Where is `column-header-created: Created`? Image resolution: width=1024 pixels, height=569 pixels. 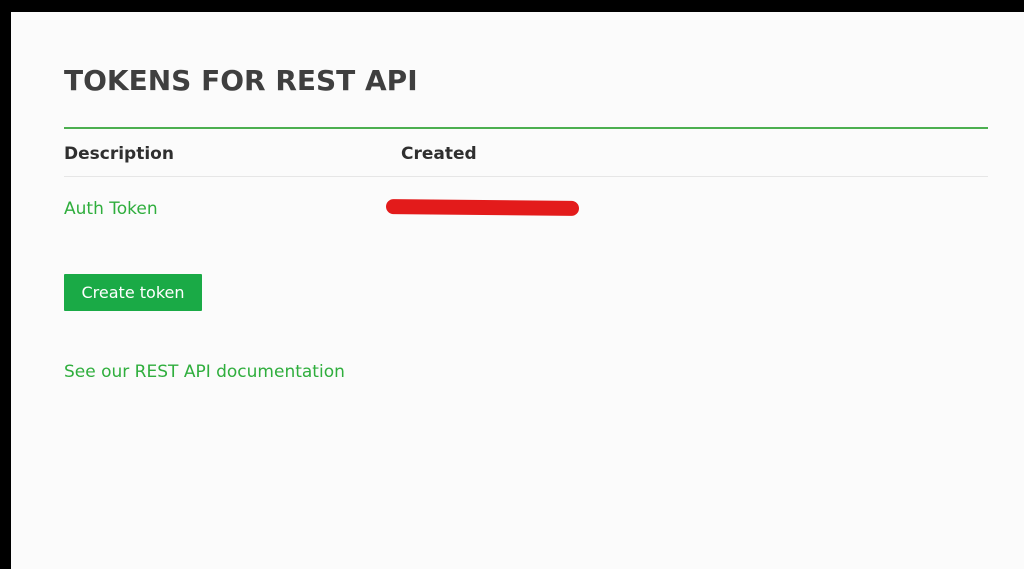
column-header-created: Created is located at coordinates (439, 154).